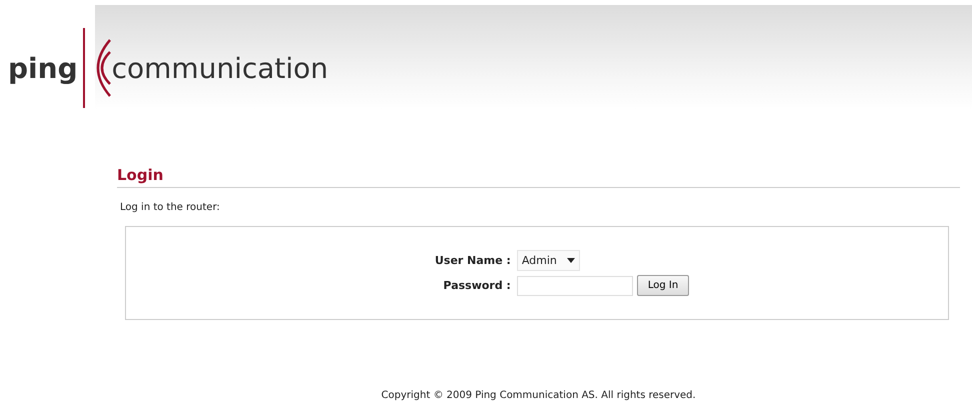 Image resolution: width=972 pixels, height=417 pixels. What do you see at coordinates (663, 285) in the screenshot?
I see `login-button: Log In` at bounding box center [663, 285].